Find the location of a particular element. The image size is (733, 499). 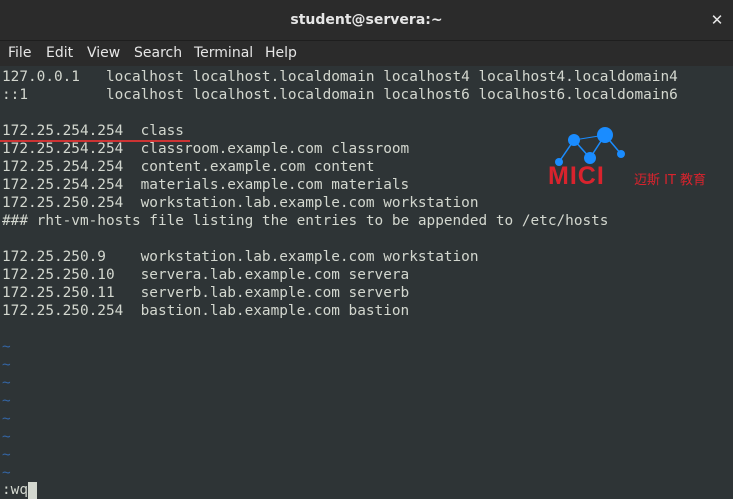

close-icon: ✕ is located at coordinates (717, 20).